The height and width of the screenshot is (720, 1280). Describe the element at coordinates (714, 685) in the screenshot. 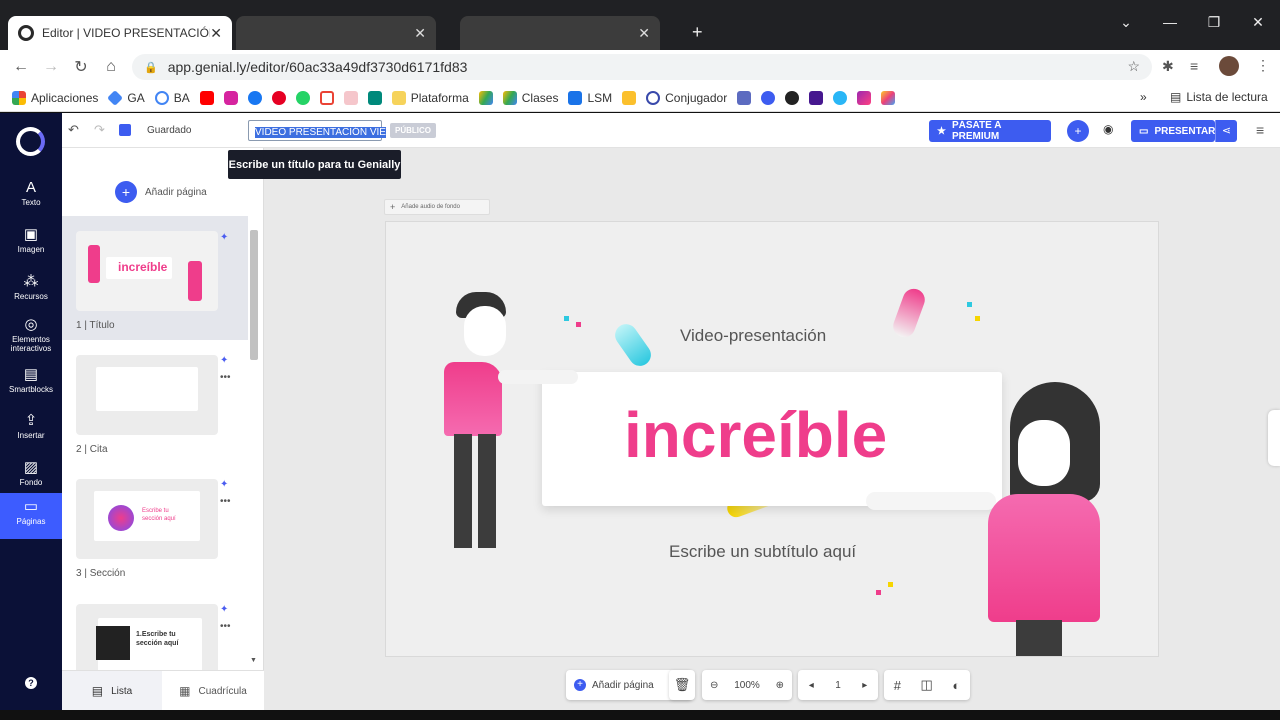

I see `zoom-out-icon: ⊖` at that location.